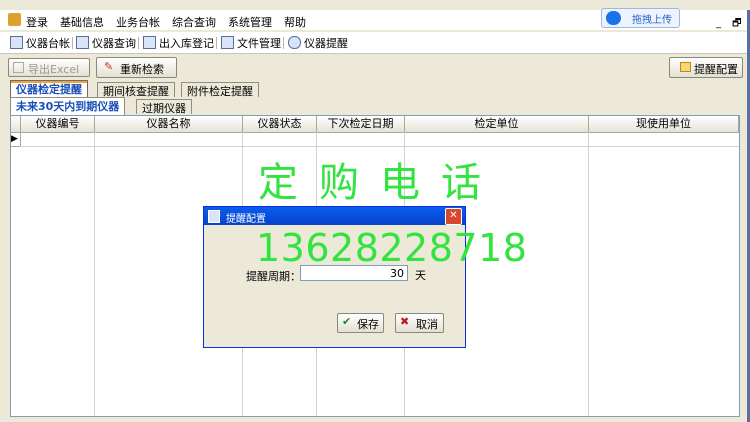 This screenshot has height=422, width=750. What do you see at coordinates (149, 42) in the screenshot?
I see `register-icon` at bounding box center [149, 42].